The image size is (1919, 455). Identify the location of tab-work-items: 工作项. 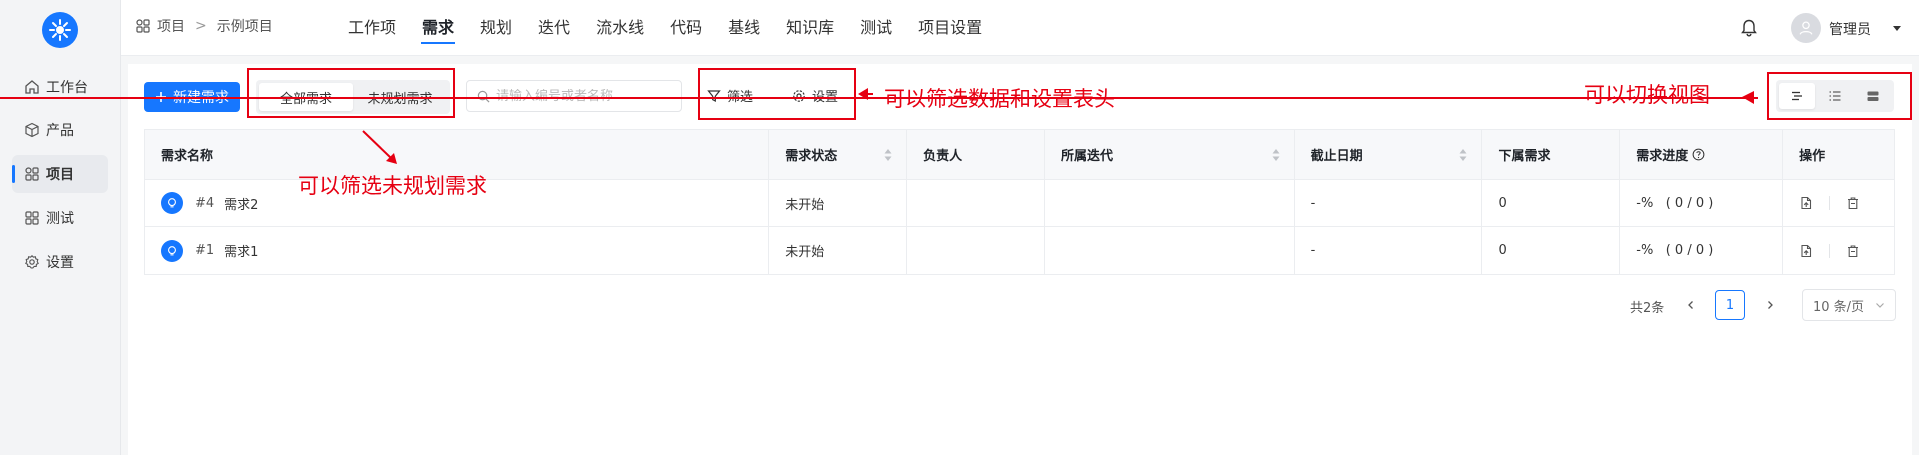
(372, 28).